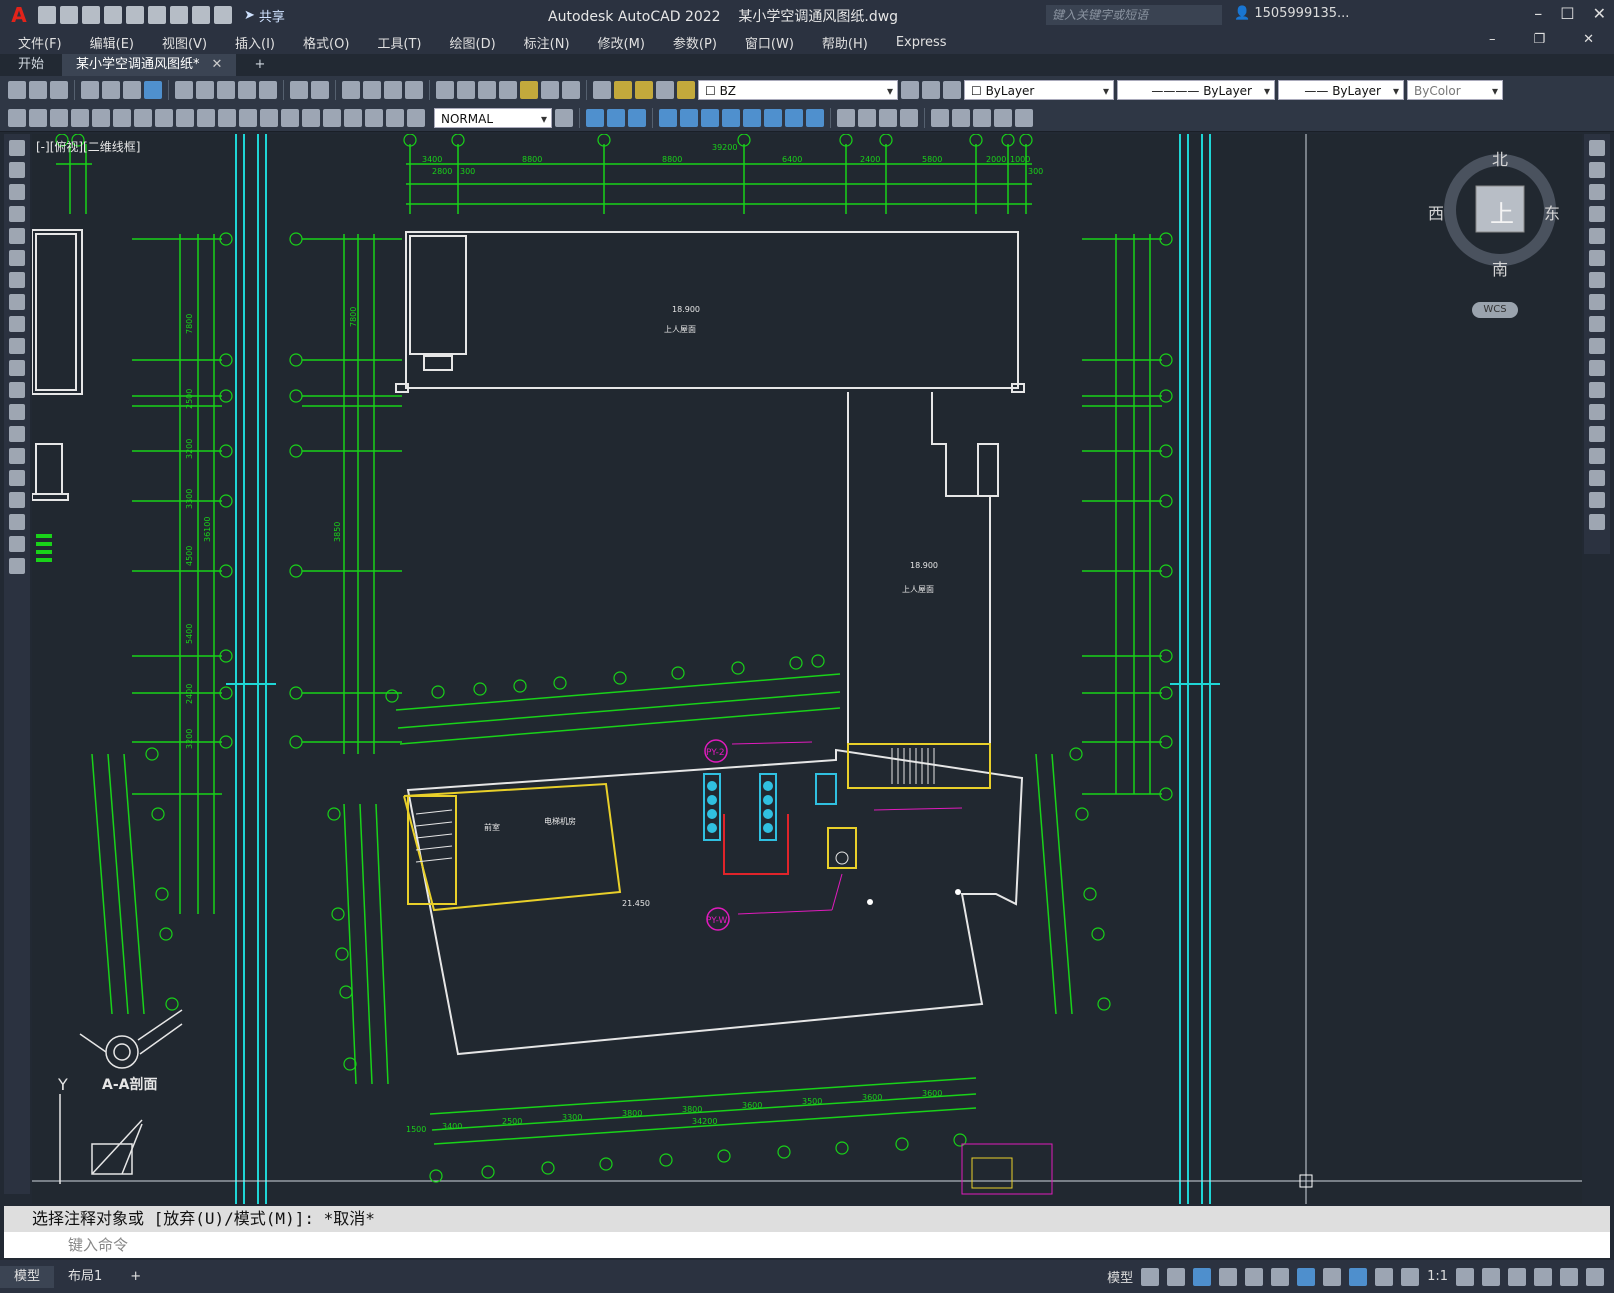  I want to click on zoom-window-icon, so click(393, 90).